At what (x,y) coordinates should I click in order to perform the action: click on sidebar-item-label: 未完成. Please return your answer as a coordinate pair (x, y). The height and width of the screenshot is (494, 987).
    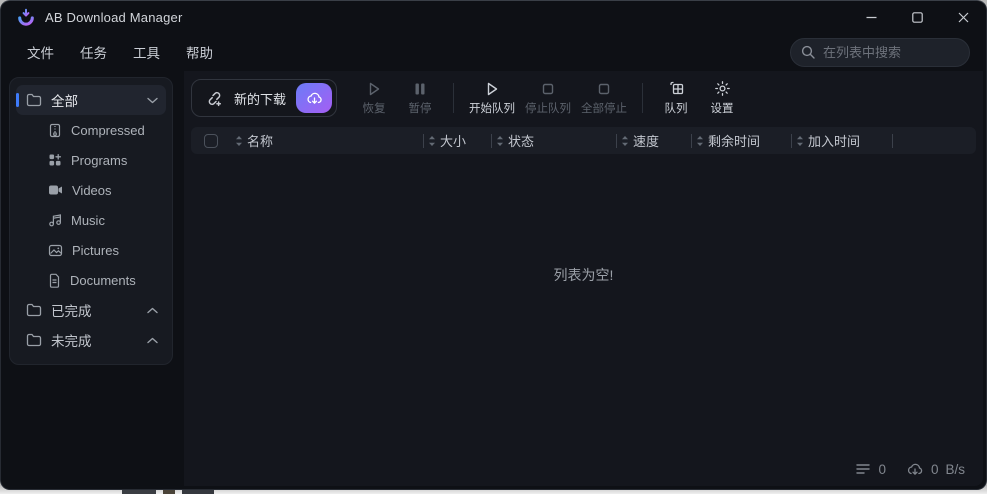
    Looking at the image, I should click on (71, 341).